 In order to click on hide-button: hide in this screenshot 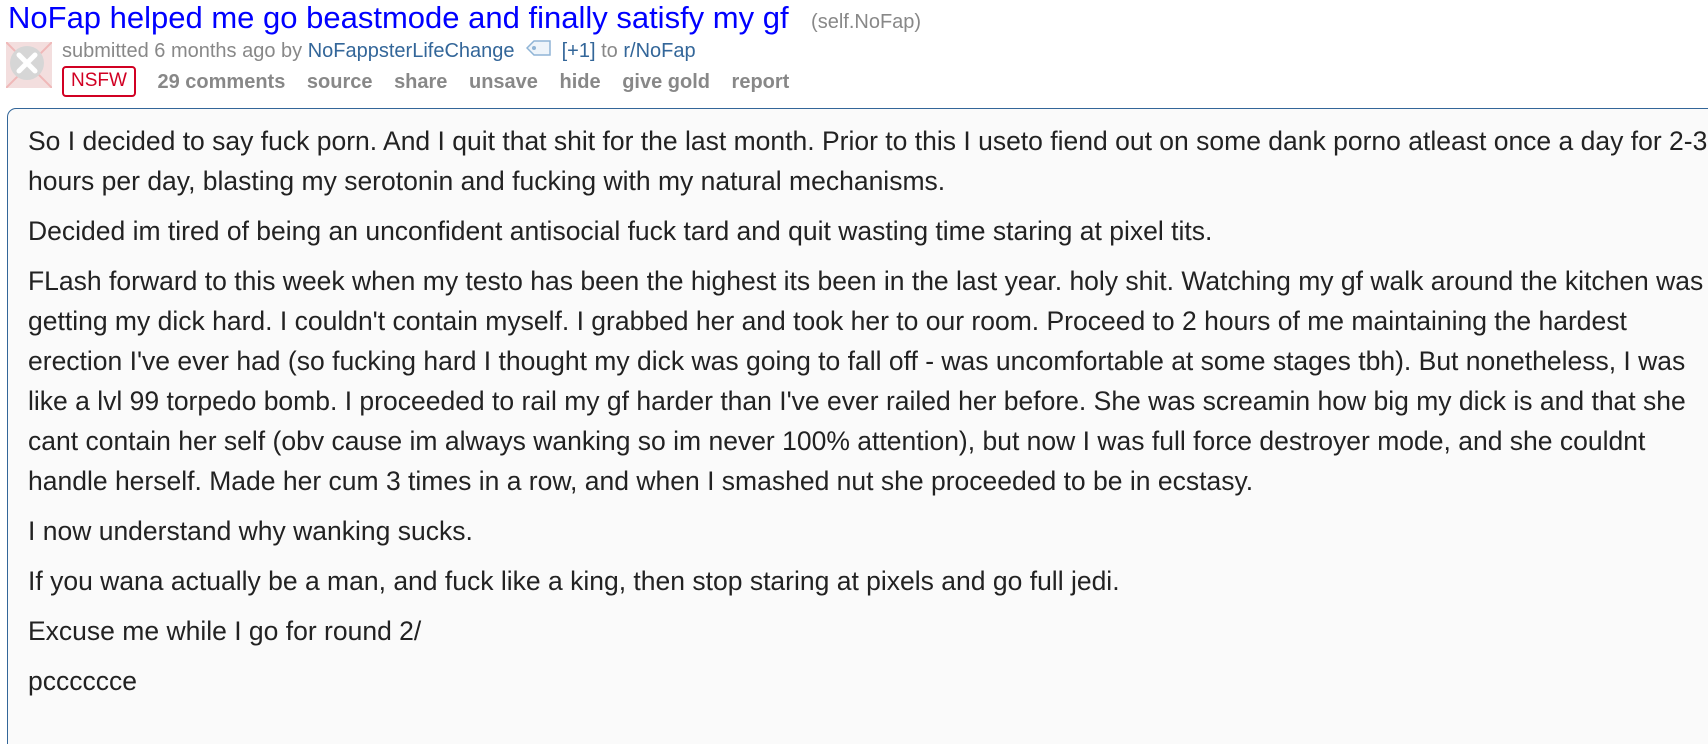, I will do `click(580, 82)`.